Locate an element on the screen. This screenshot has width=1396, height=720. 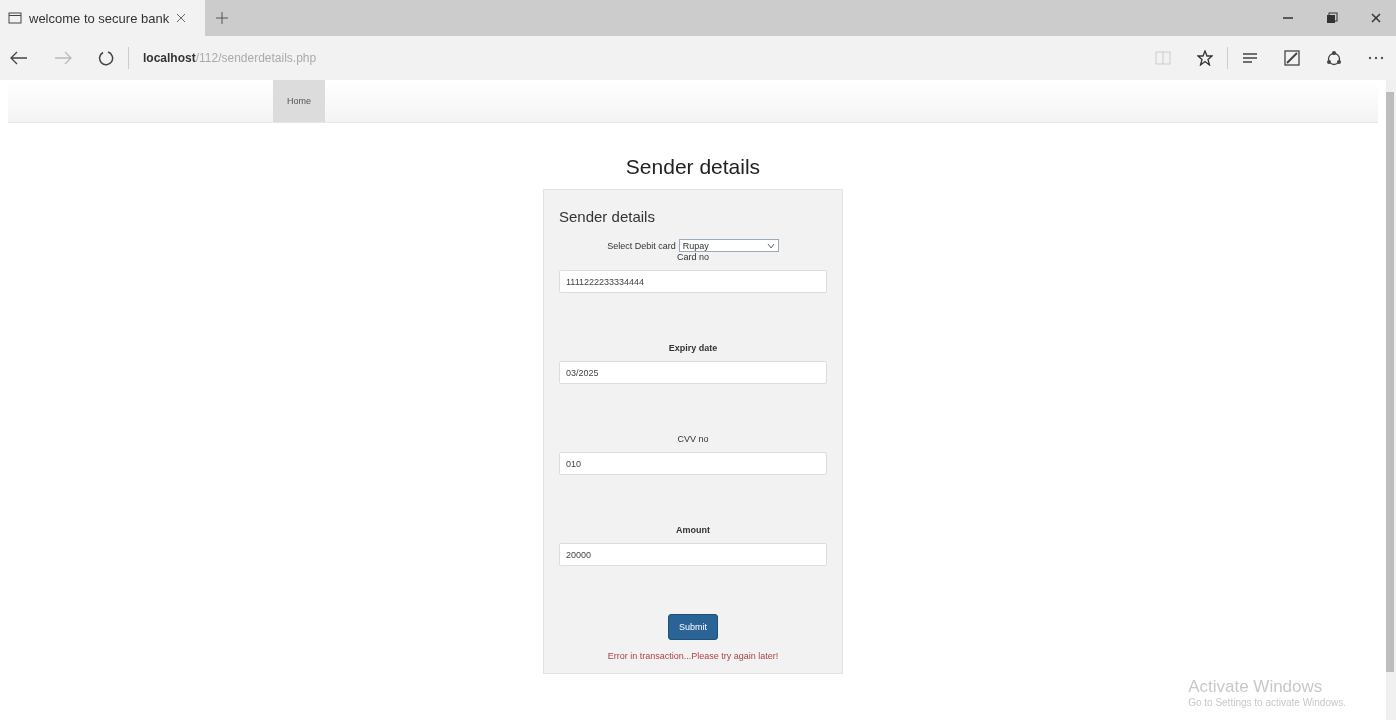
field-label: Card no is located at coordinates (693, 257).